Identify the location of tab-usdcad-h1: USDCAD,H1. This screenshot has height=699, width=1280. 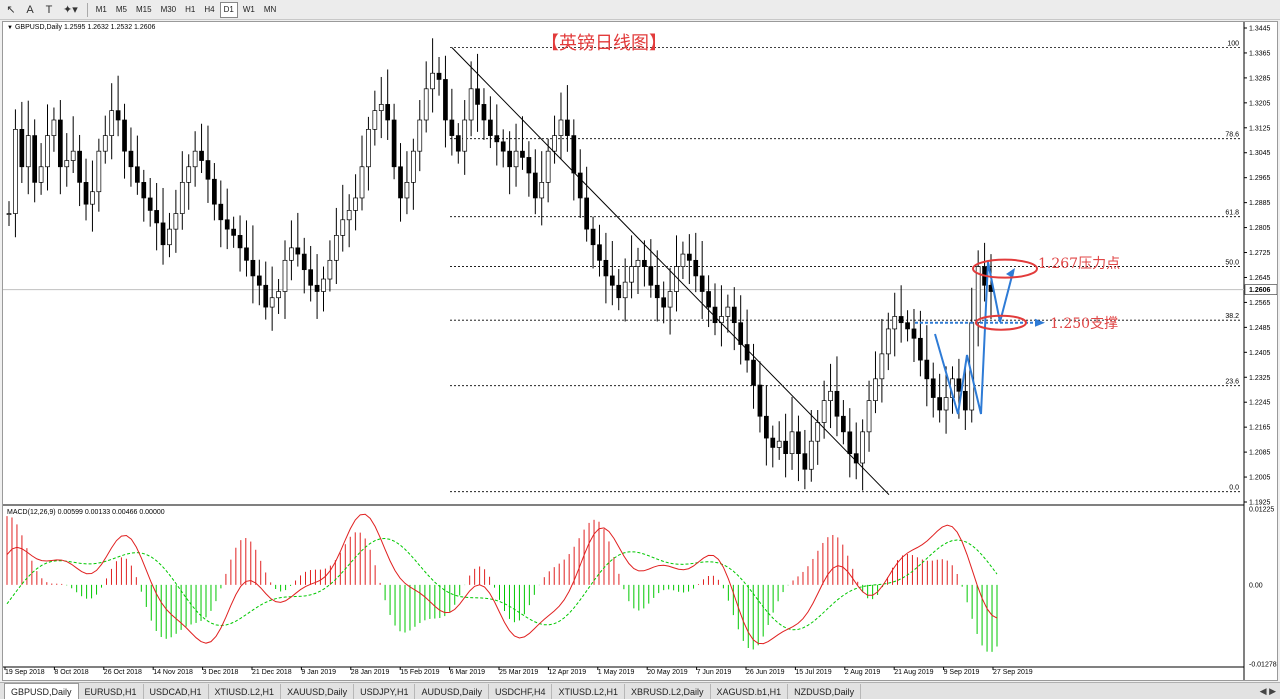
(176, 691).